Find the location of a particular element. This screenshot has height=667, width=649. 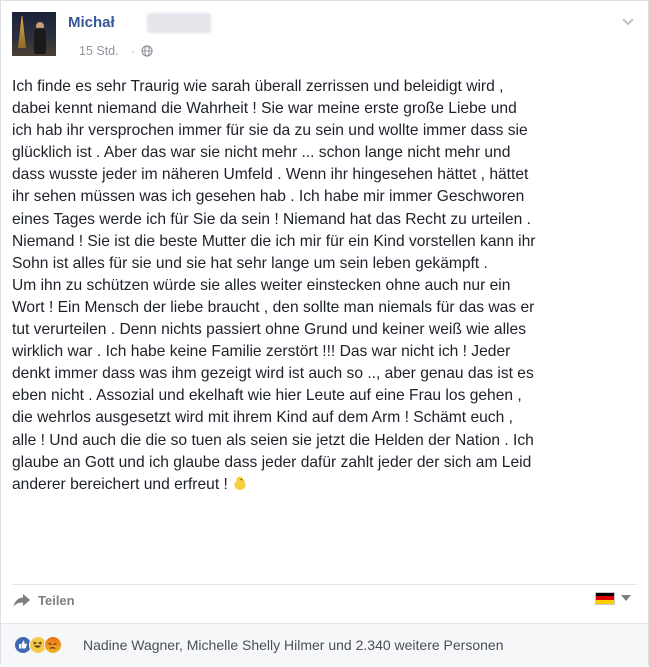

language-selector is located at coordinates (613, 598).